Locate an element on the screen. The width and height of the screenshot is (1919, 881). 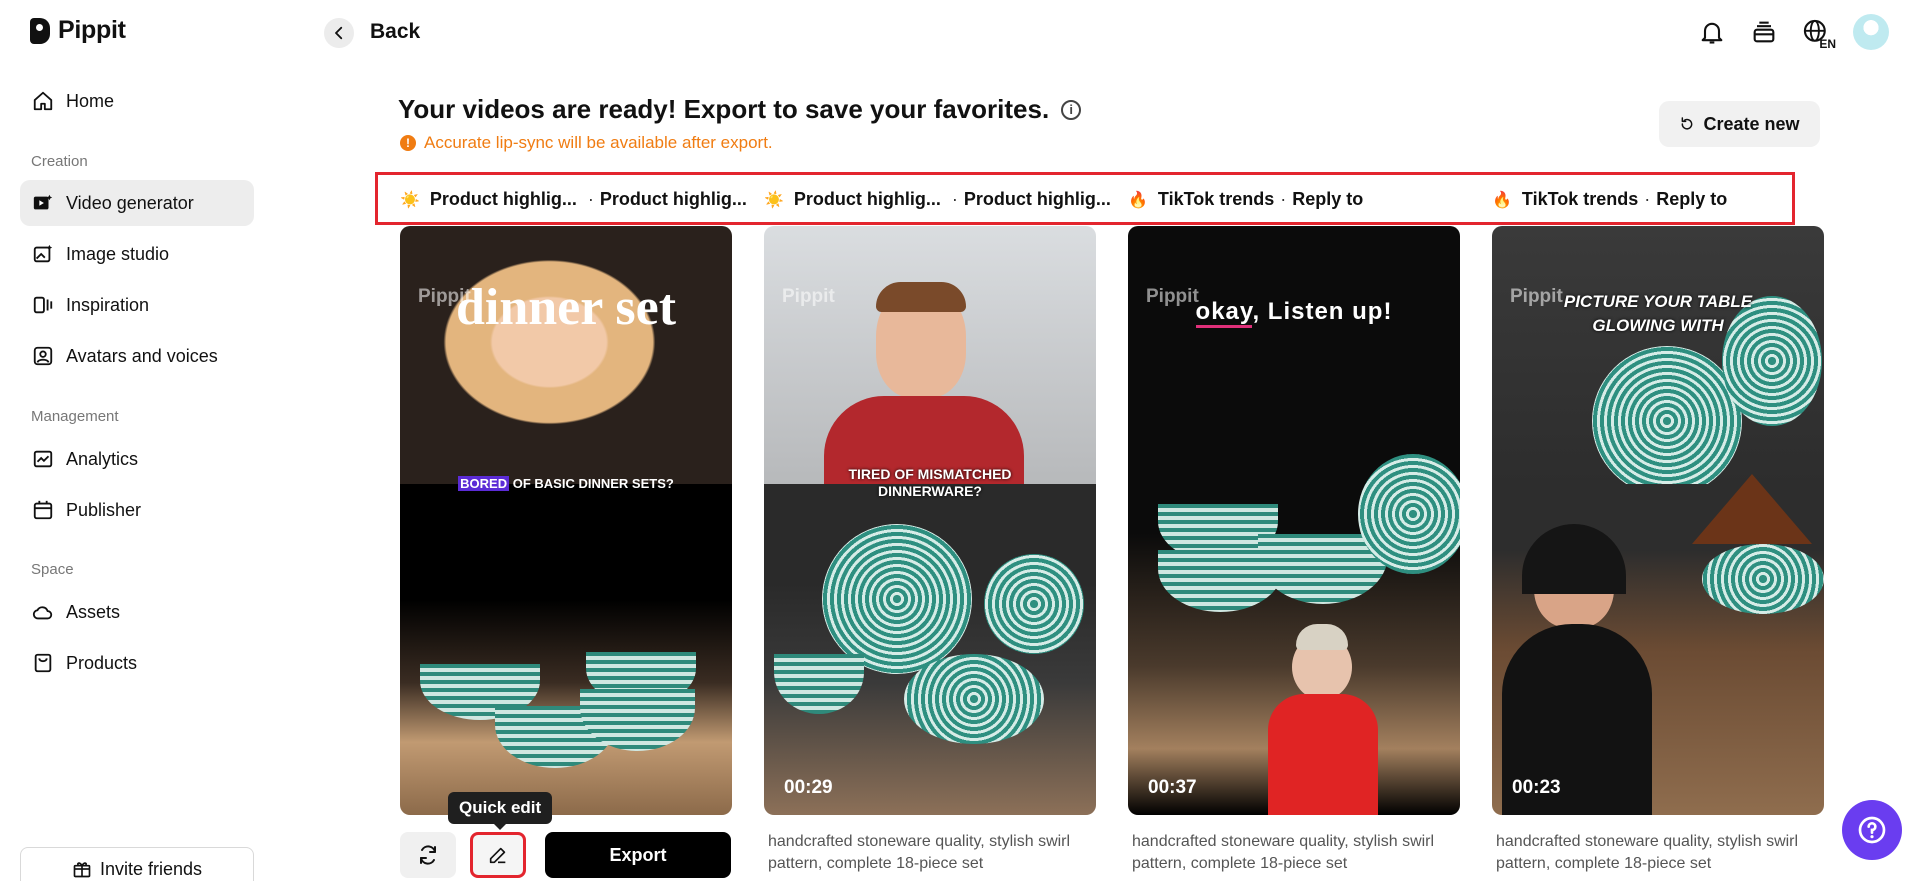
quick-edit-button is located at coordinates (498, 855).